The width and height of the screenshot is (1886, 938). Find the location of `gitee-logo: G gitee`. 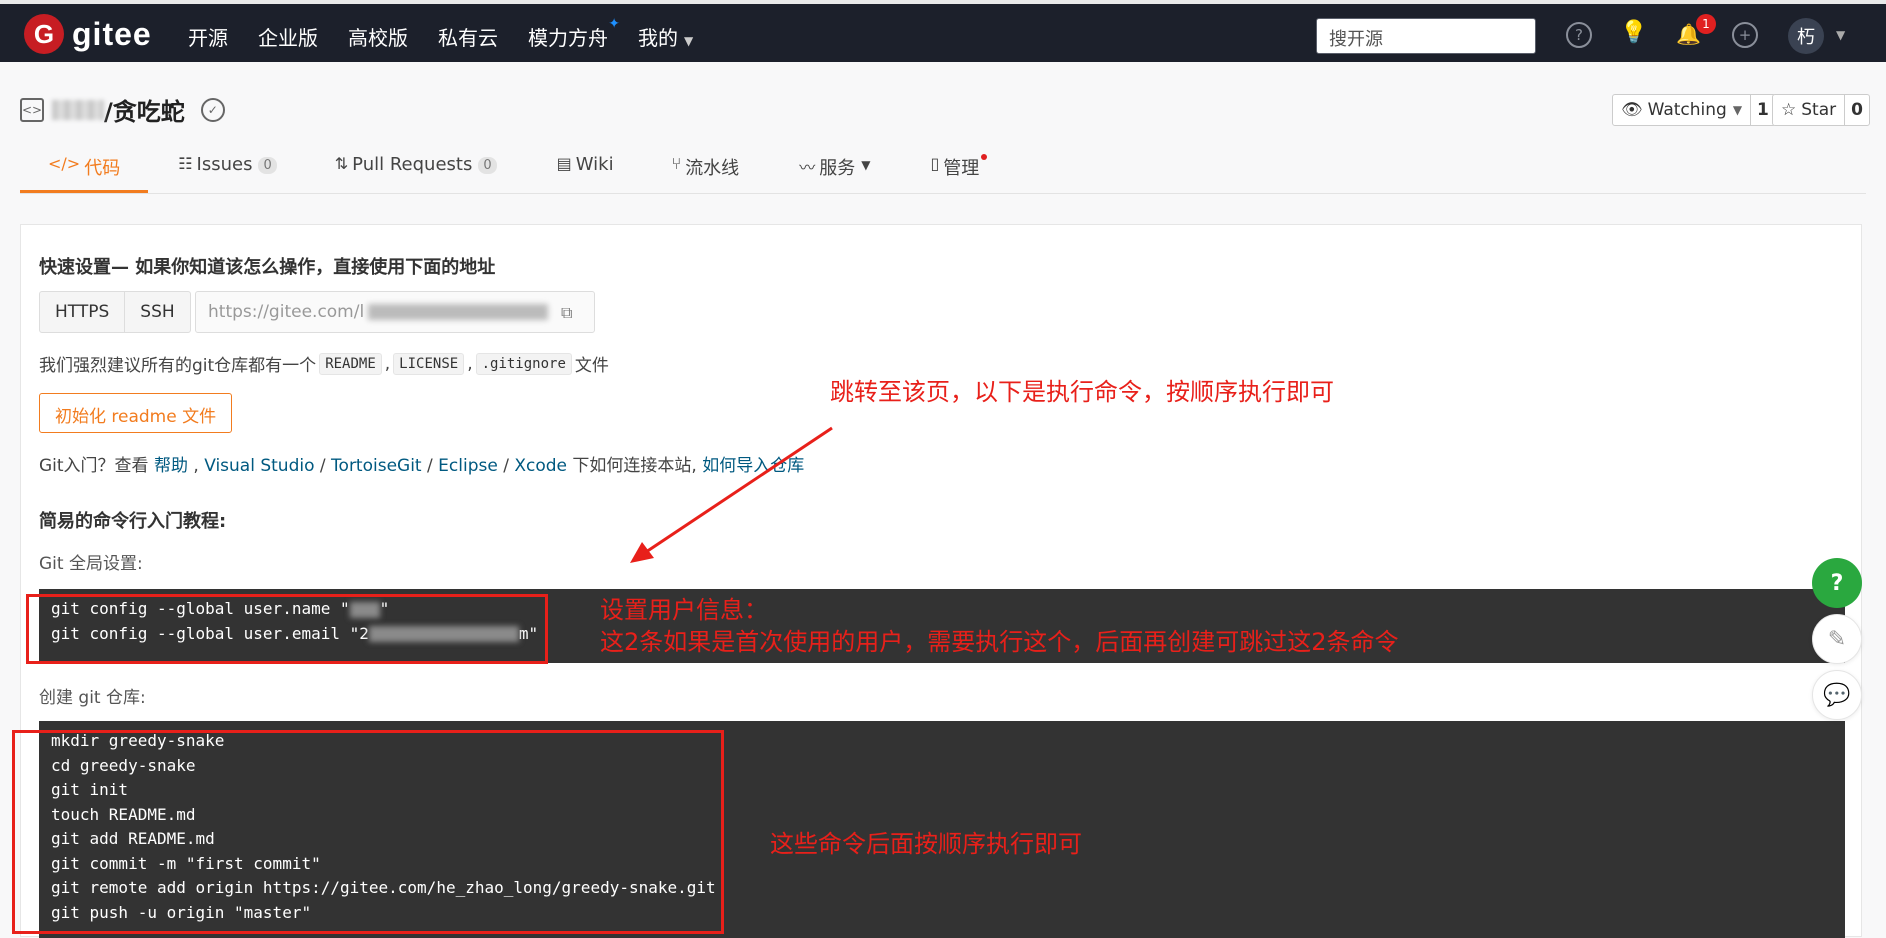

gitee-logo: G gitee is located at coordinates (88, 34).